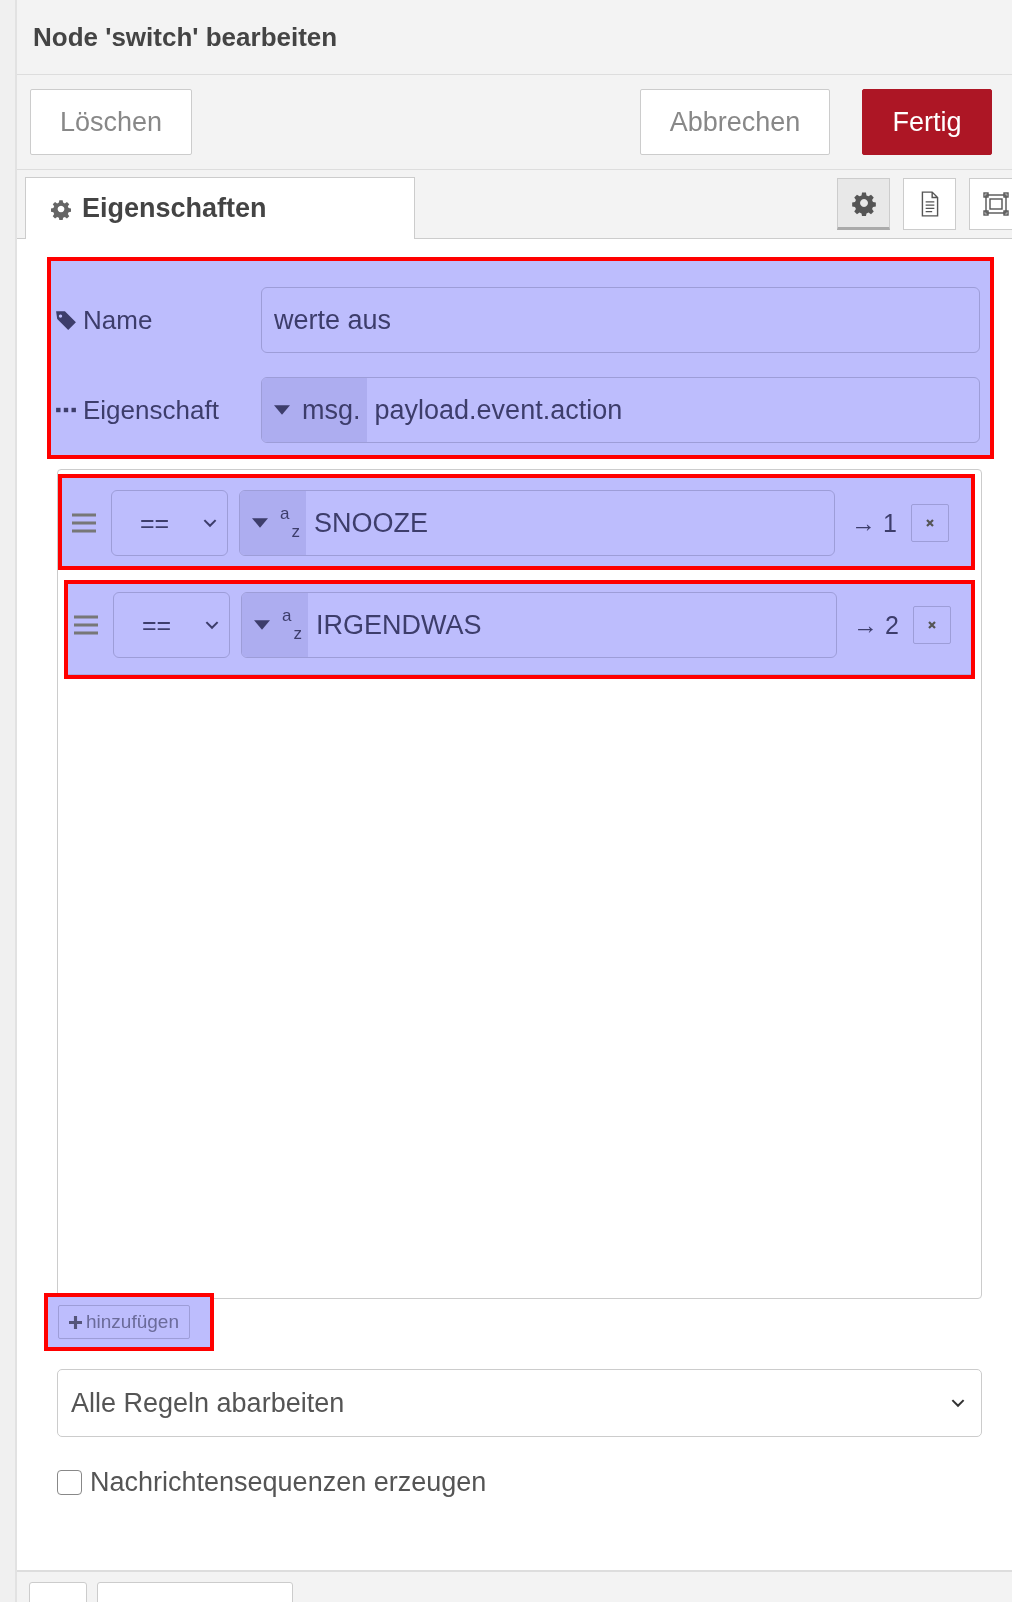  What do you see at coordinates (874, 523) in the screenshot?
I see `output-label: → 1` at bounding box center [874, 523].